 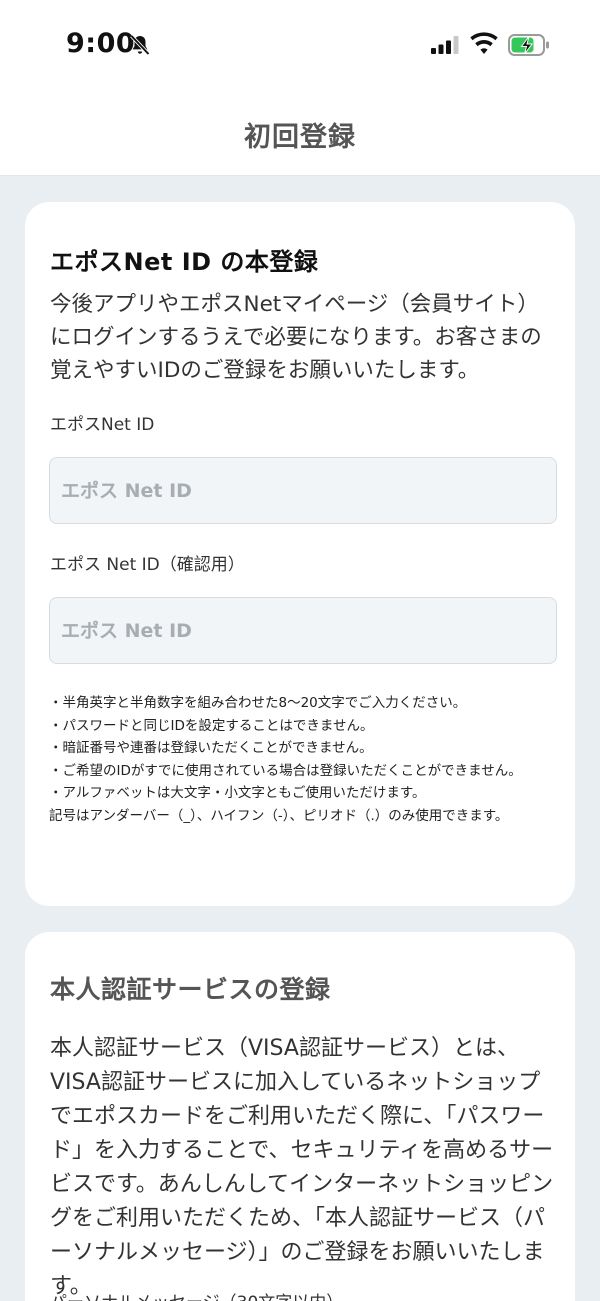 What do you see at coordinates (279, 815) in the screenshot?
I see `note-item: 記号はアンダーバー（_）、ハイフン（-）、ピリオド（.）のみ使用できます。` at bounding box center [279, 815].